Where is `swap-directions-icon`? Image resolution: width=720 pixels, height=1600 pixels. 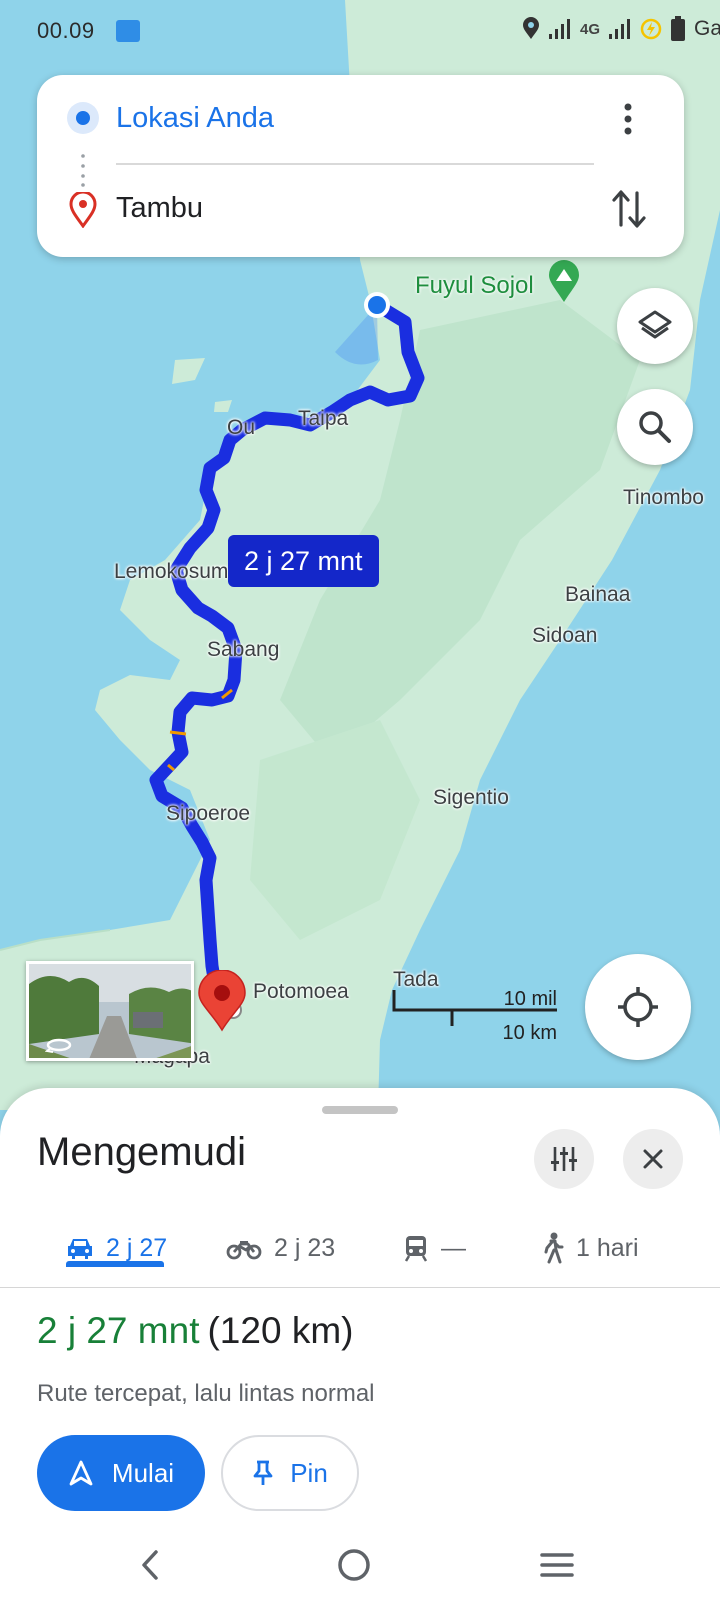 swap-directions-icon is located at coordinates (629, 209).